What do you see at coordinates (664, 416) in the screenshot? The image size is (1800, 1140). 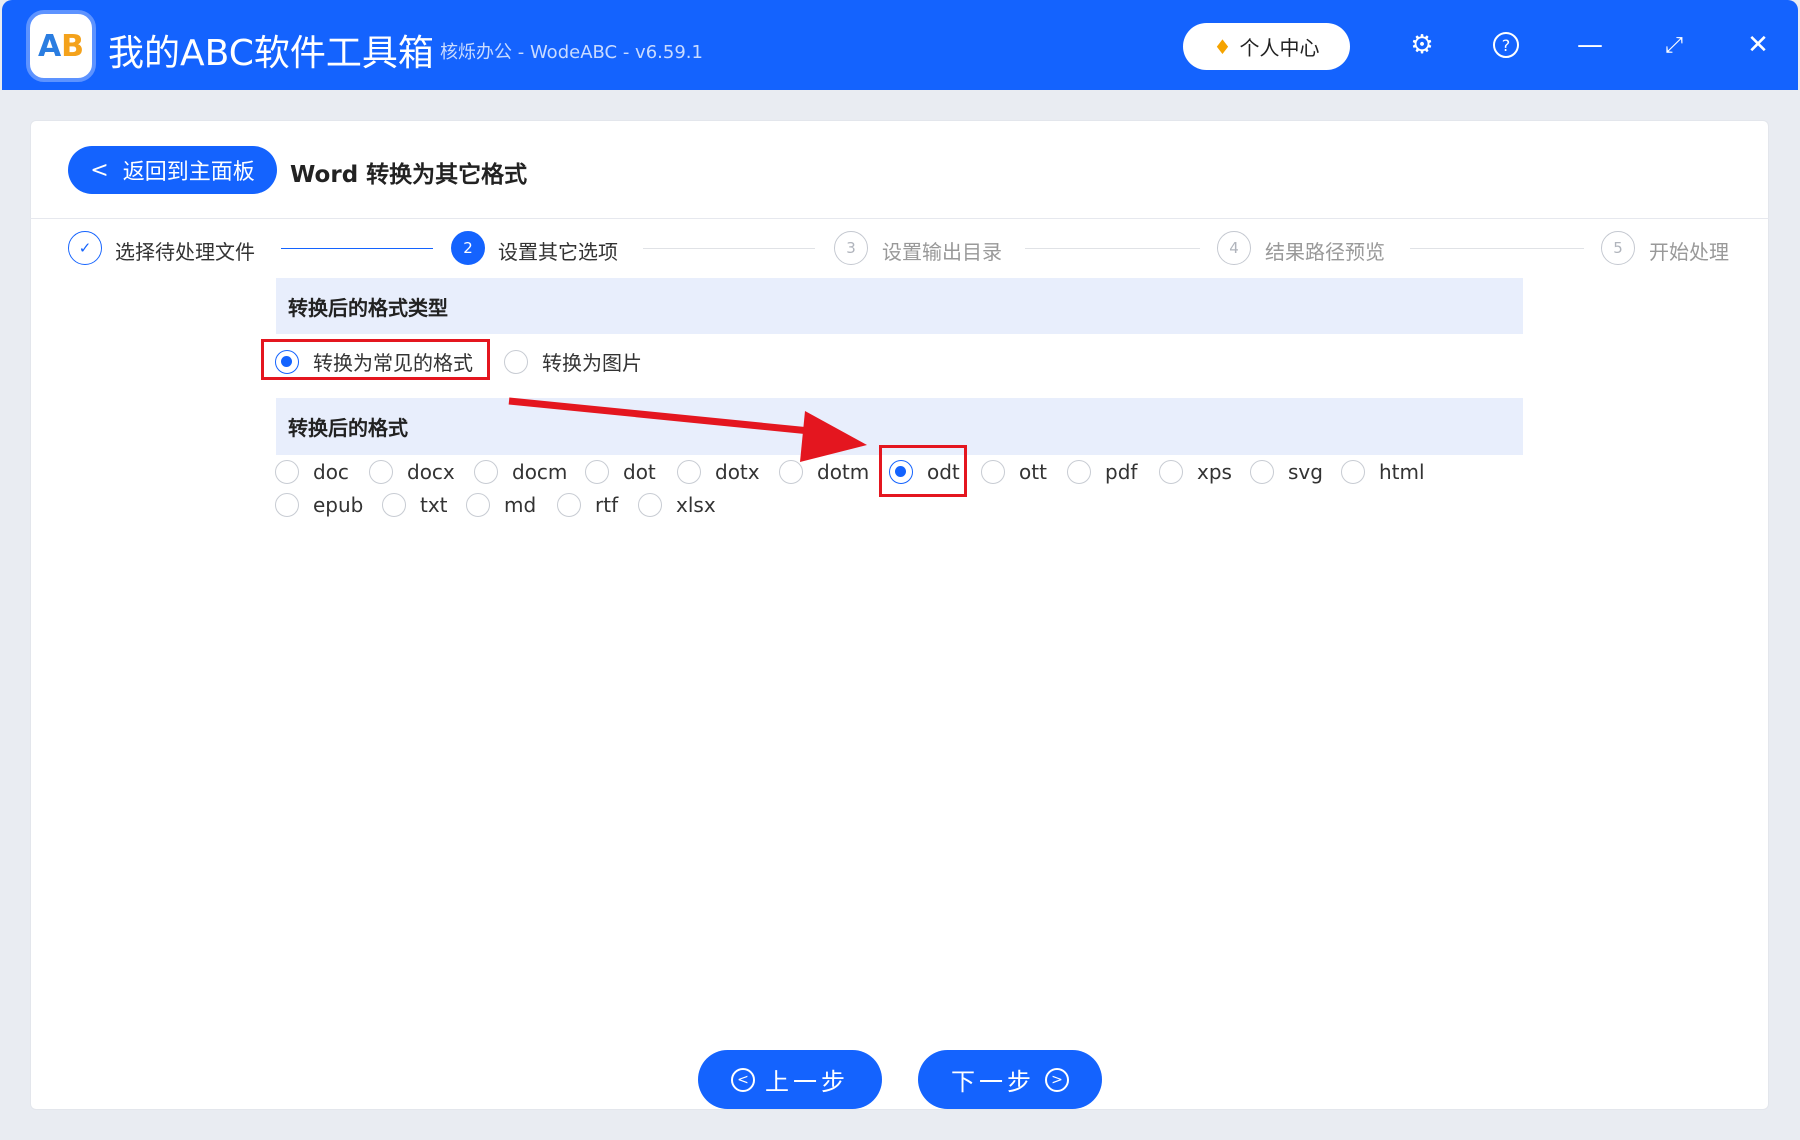 I see `arrow-shaft` at bounding box center [664, 416].